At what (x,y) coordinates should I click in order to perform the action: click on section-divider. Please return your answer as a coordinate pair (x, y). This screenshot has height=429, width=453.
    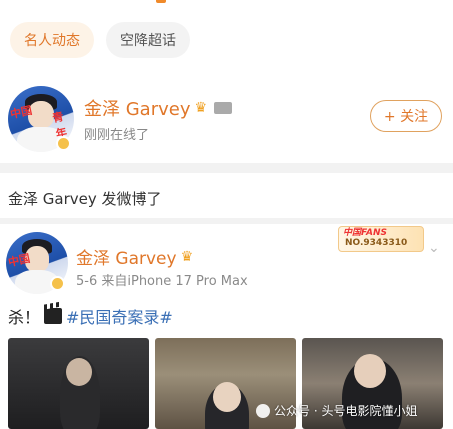
    Looking at the image, I should click on (226, 168).